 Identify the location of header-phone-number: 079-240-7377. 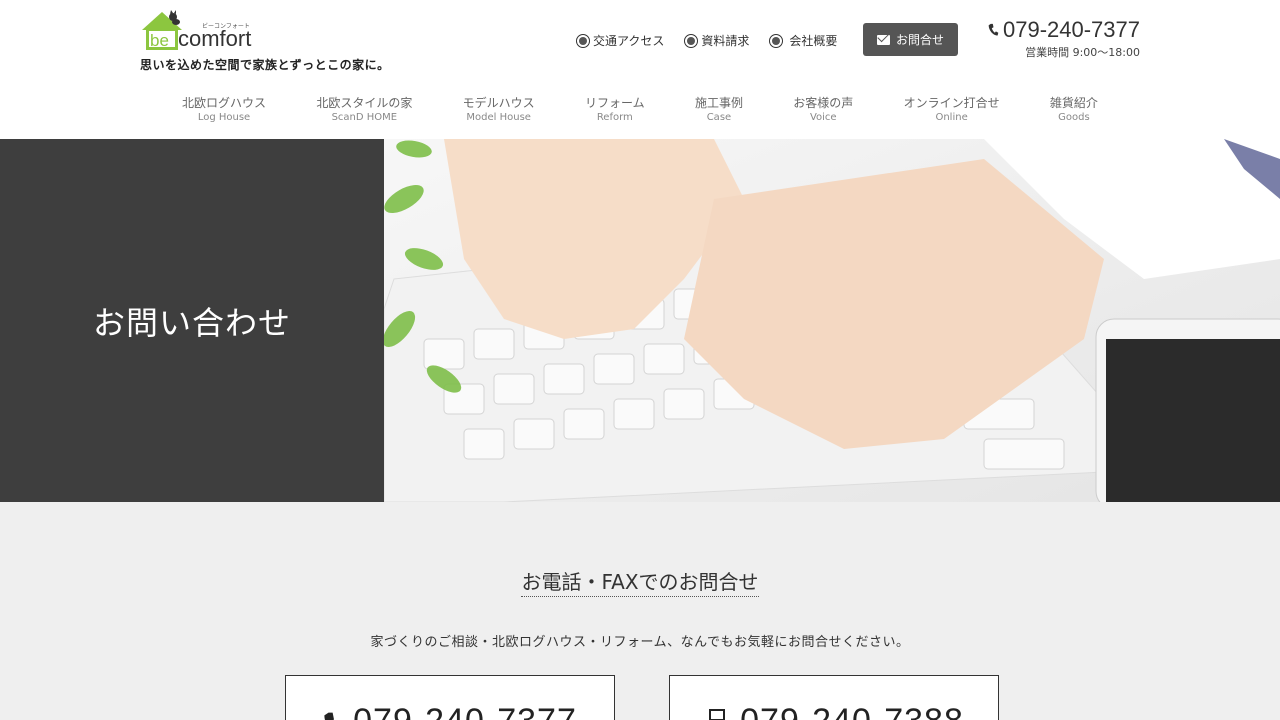
(1071, 30).